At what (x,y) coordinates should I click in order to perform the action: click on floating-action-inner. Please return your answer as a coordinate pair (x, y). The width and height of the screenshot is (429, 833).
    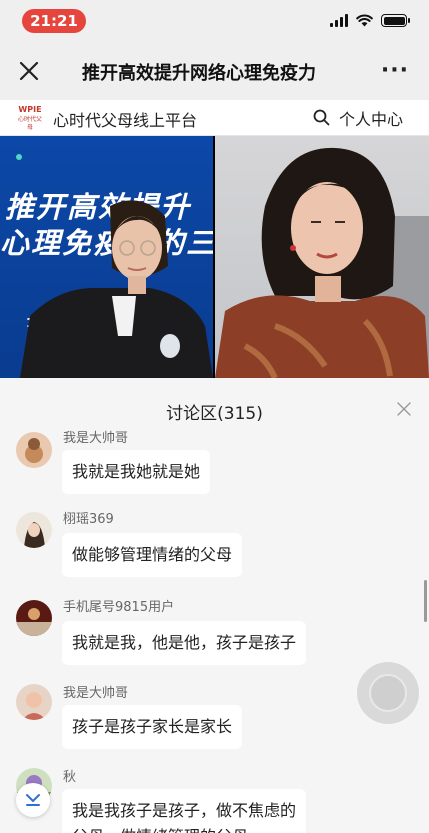
    Looking at the image, I should click on (388, 693).